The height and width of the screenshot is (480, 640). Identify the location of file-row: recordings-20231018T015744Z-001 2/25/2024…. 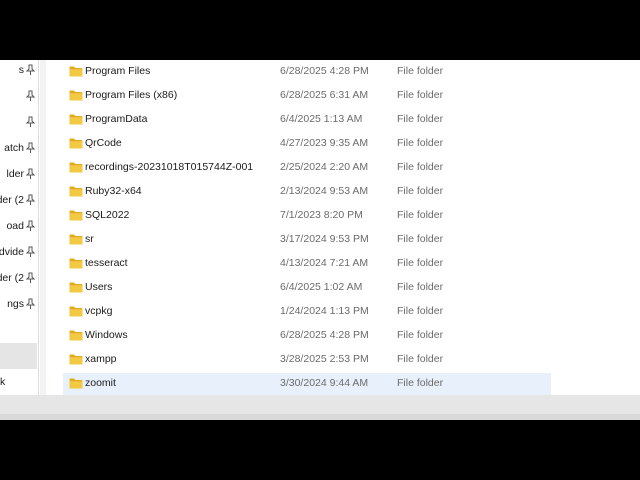
(307, 168).